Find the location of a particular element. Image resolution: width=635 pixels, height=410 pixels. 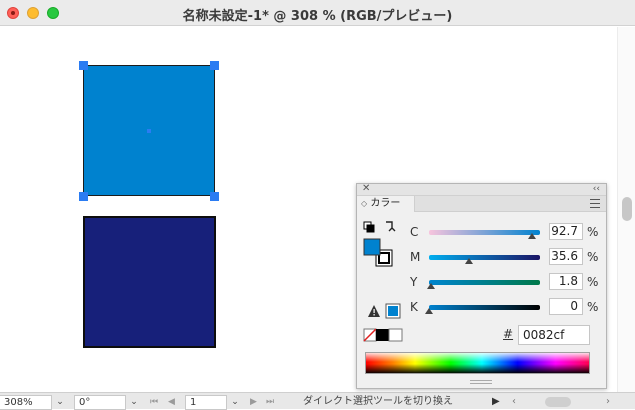

gamut-swatch is located at coordinates (393, 311).